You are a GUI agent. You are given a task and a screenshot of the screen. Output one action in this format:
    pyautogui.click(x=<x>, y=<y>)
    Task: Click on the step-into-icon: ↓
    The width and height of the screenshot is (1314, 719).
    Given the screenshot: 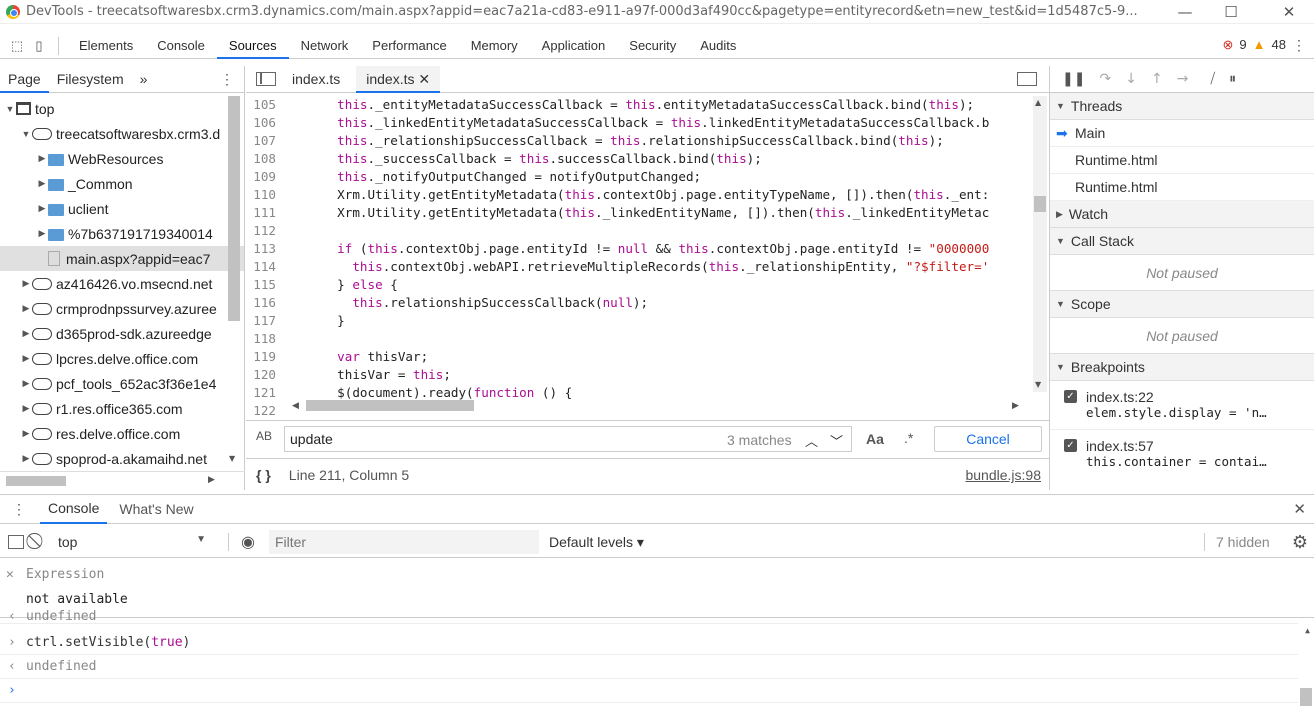 What is the action you would take?
    pyautogui.click(x=1131, y=79)
    